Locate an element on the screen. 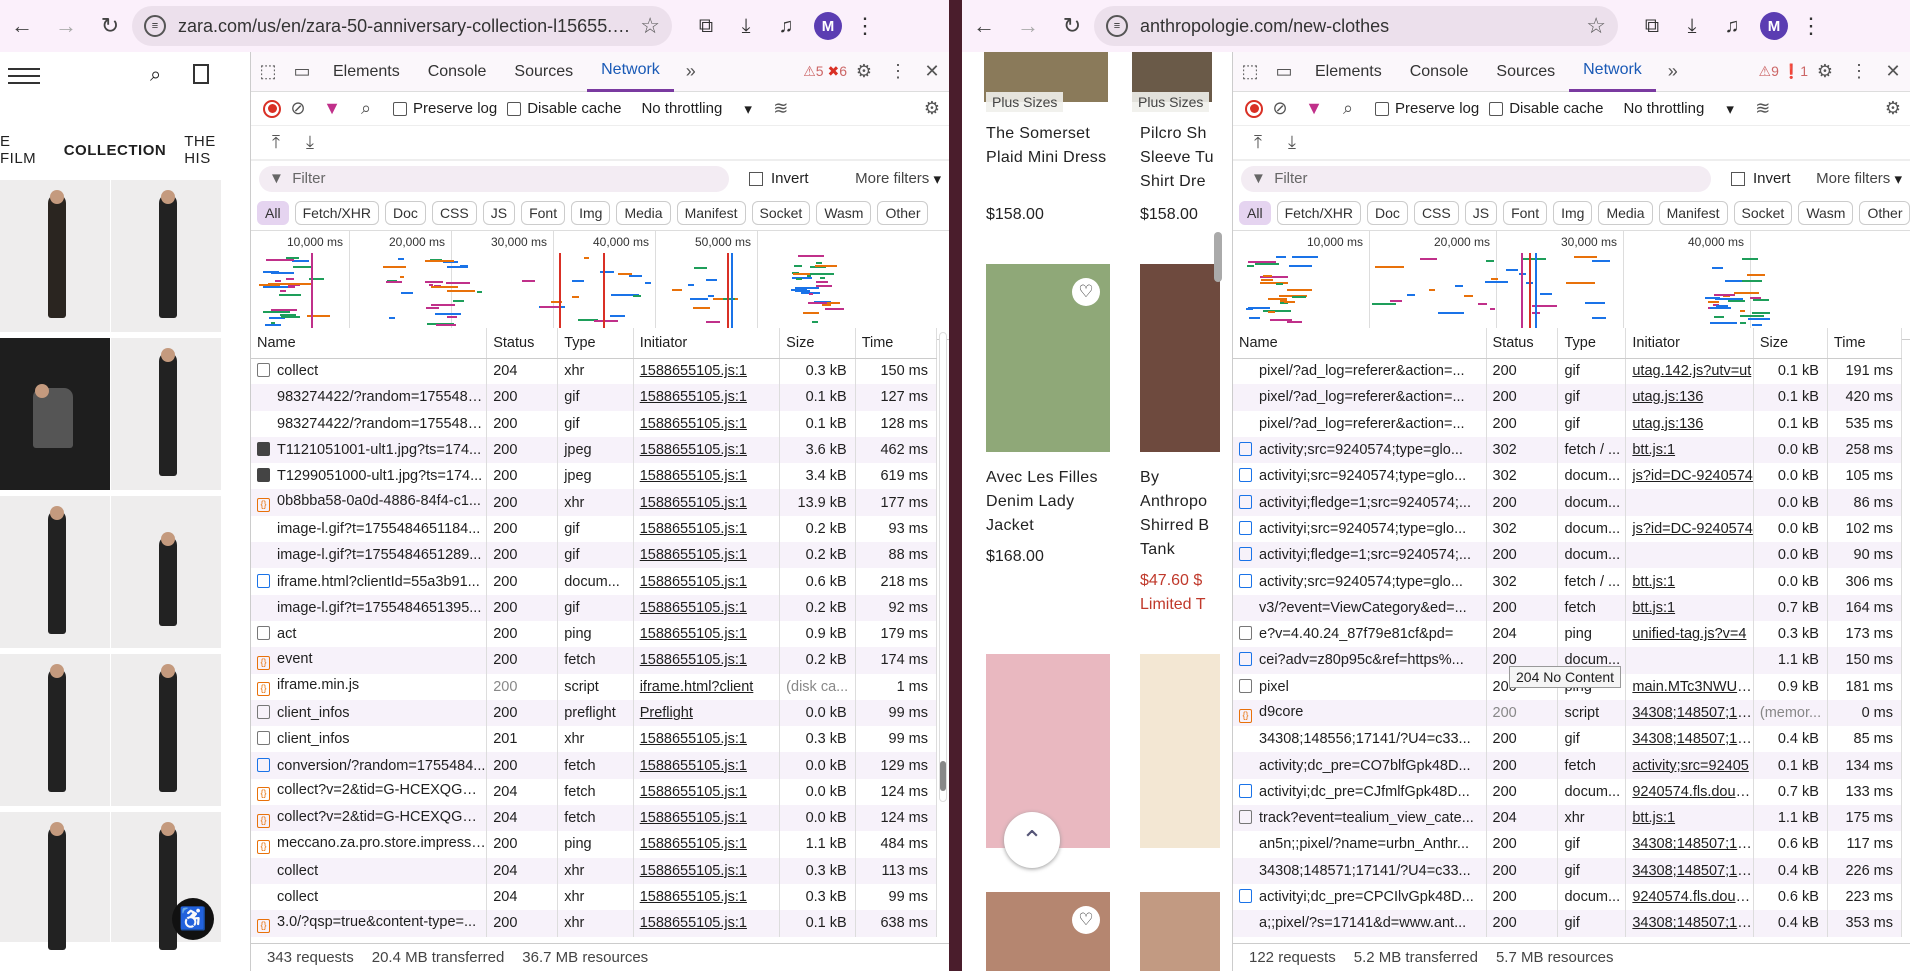  network-conditions-icon: ≋ is located at coordinates (781, 108).